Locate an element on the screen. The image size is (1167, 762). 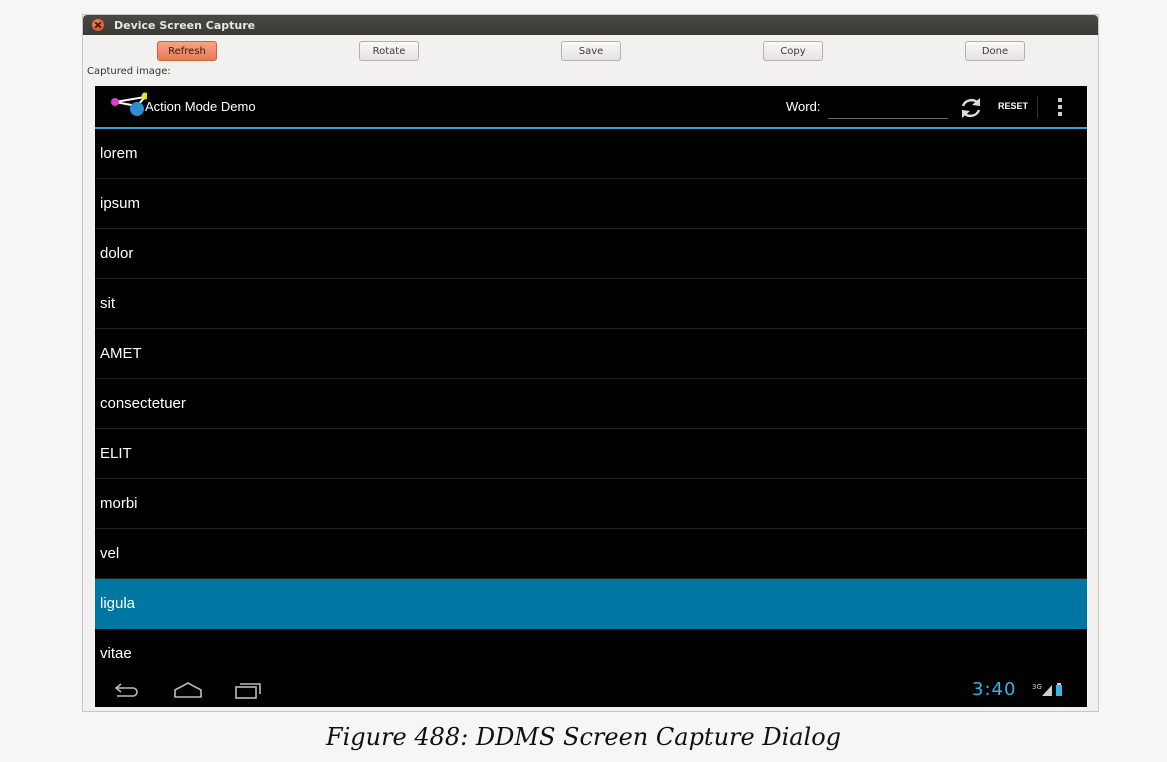
refresh-button: Refresh is located at coordinates (187, 51).